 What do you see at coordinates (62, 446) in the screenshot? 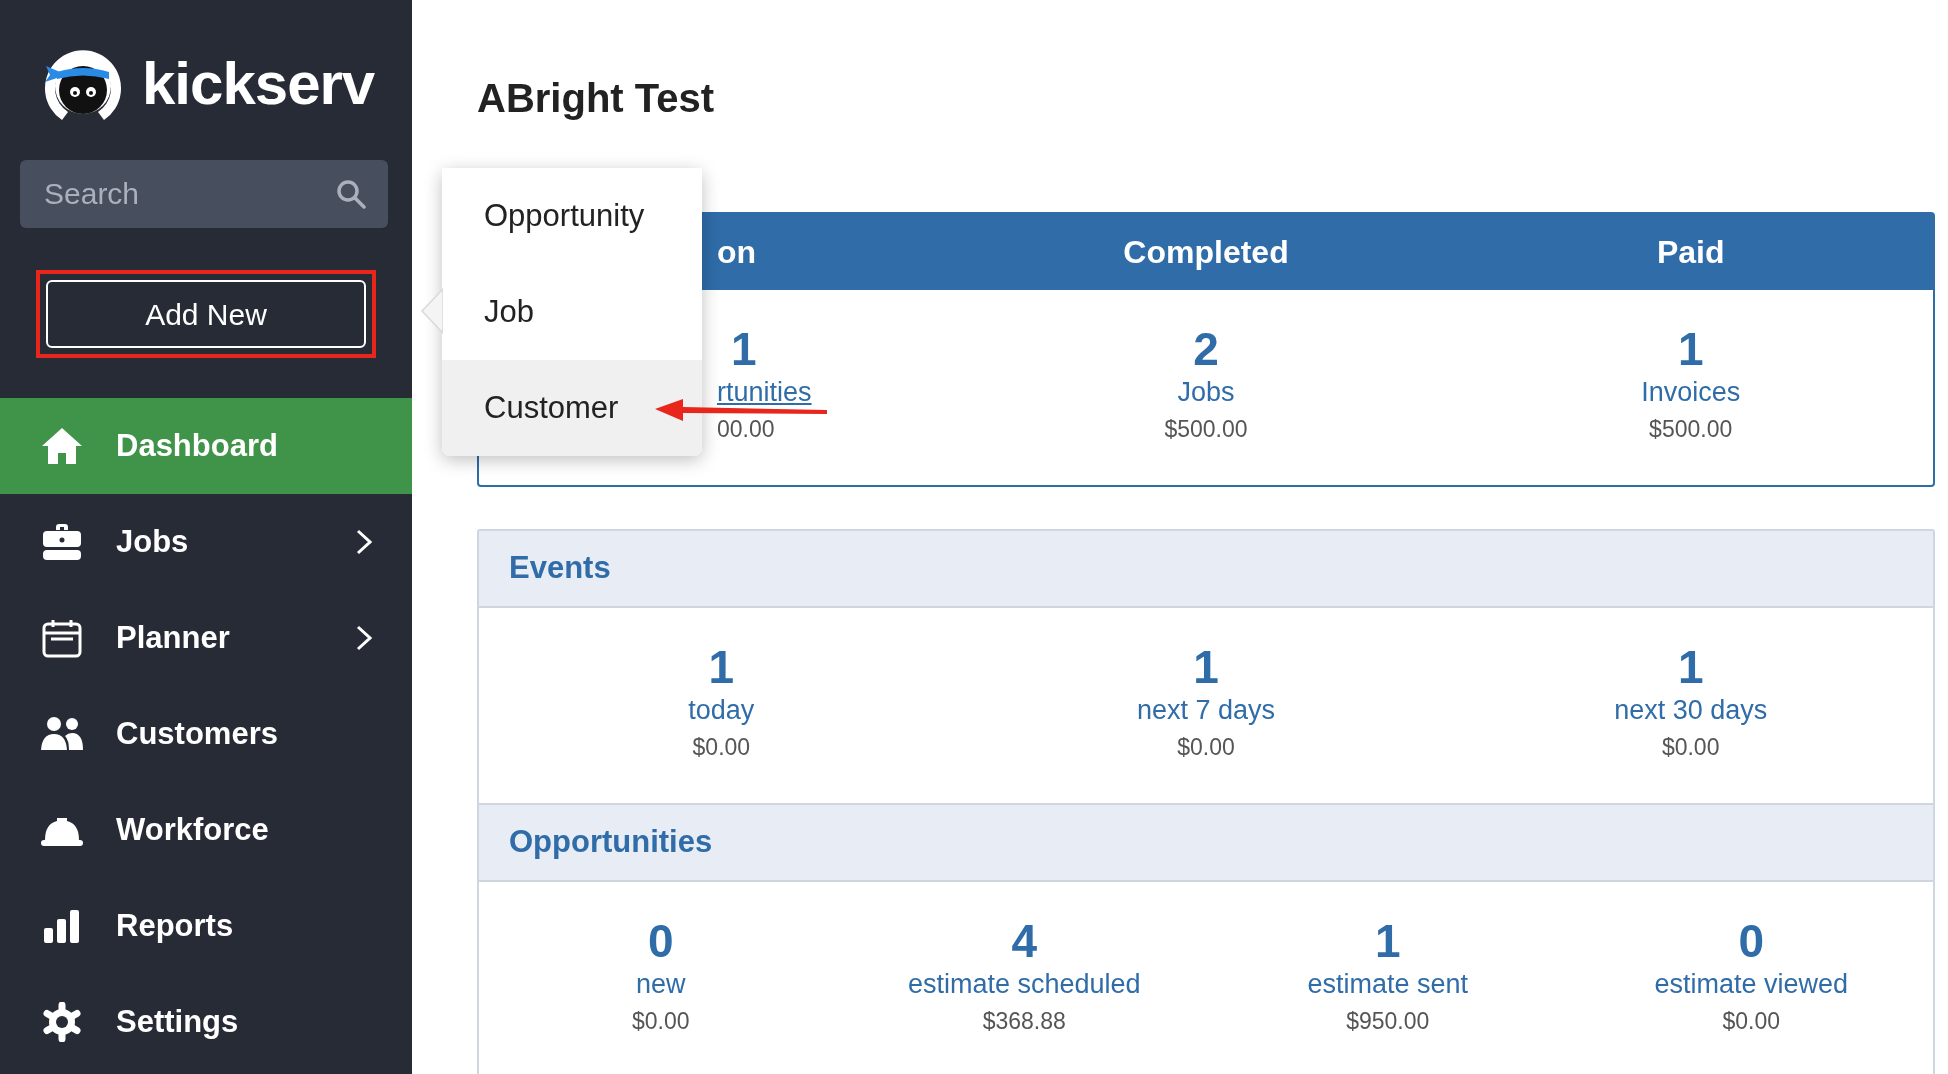
I see `home-icon` at bounding box center [62, 446].